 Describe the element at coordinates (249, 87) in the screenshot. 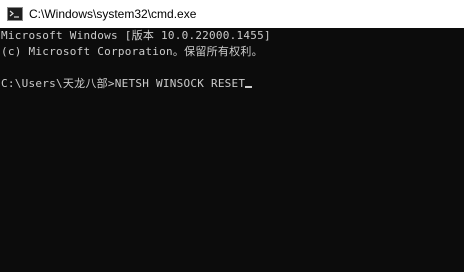

I see `text-cursor` at that location.